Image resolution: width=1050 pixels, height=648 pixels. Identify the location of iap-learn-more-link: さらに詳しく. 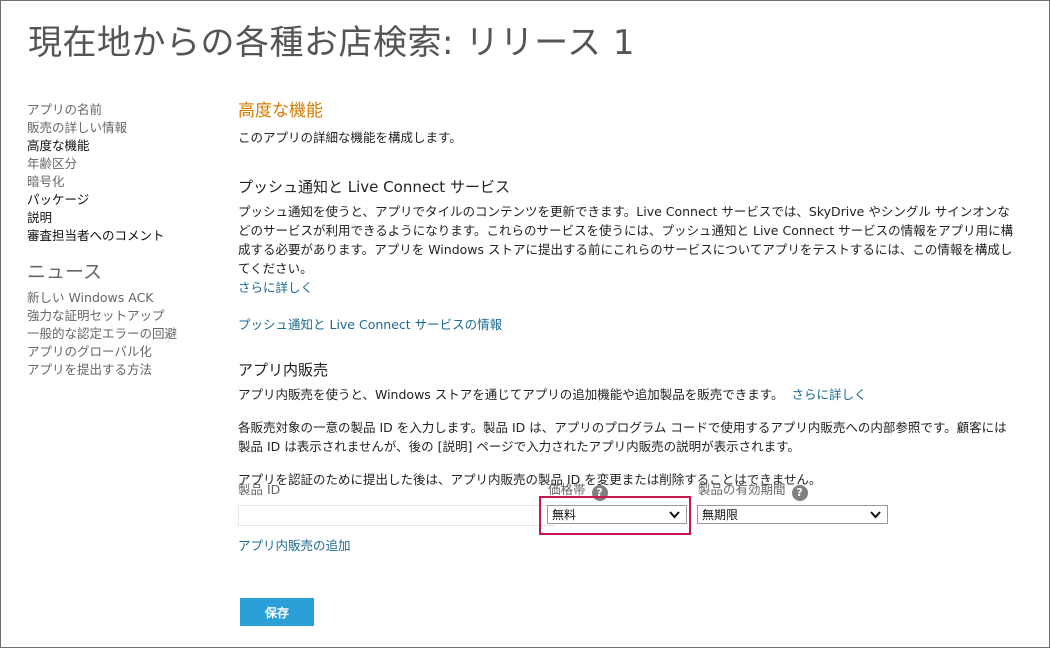
(828, 394).